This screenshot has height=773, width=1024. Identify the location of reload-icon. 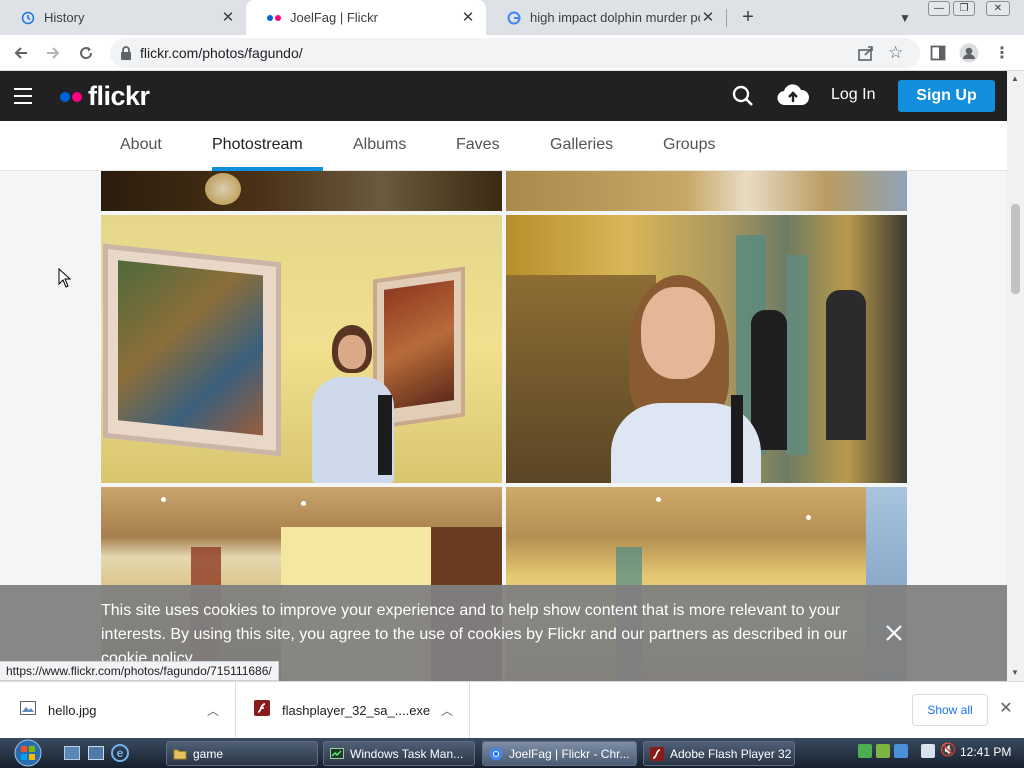
(86, 53).